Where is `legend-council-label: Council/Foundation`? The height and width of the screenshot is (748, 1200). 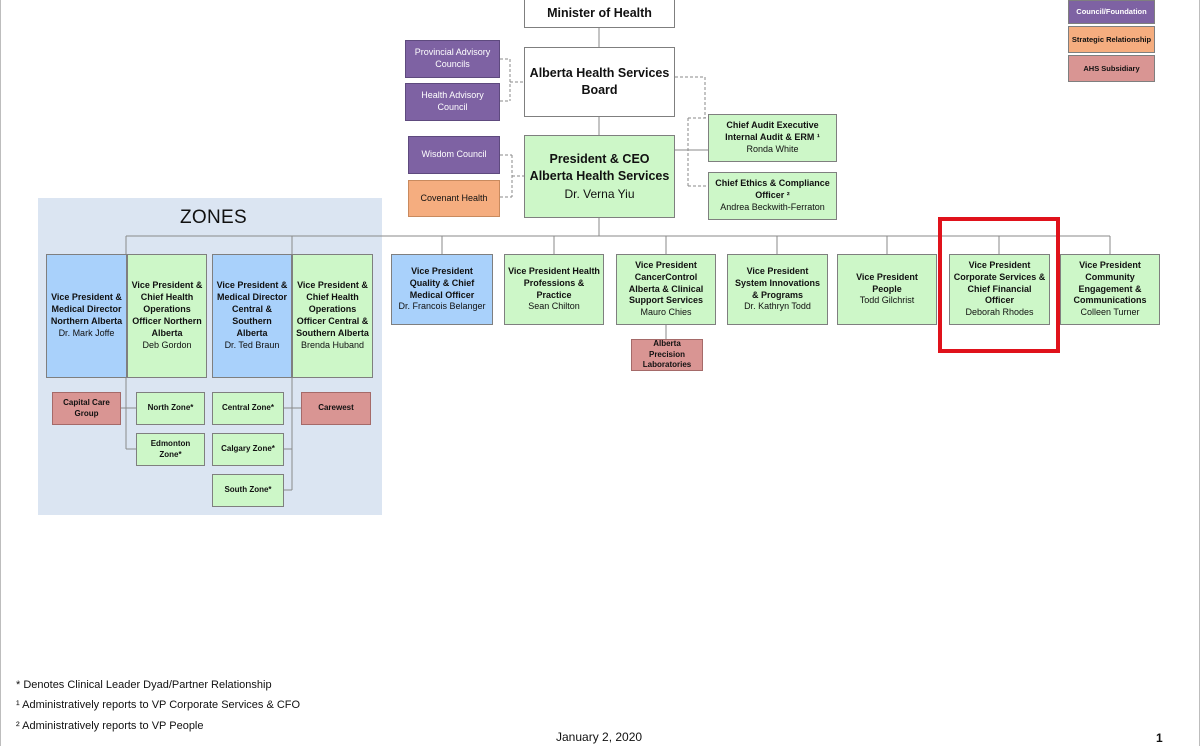 legend-council-label: Council/Foundation is located at coordinates (1111, 12).